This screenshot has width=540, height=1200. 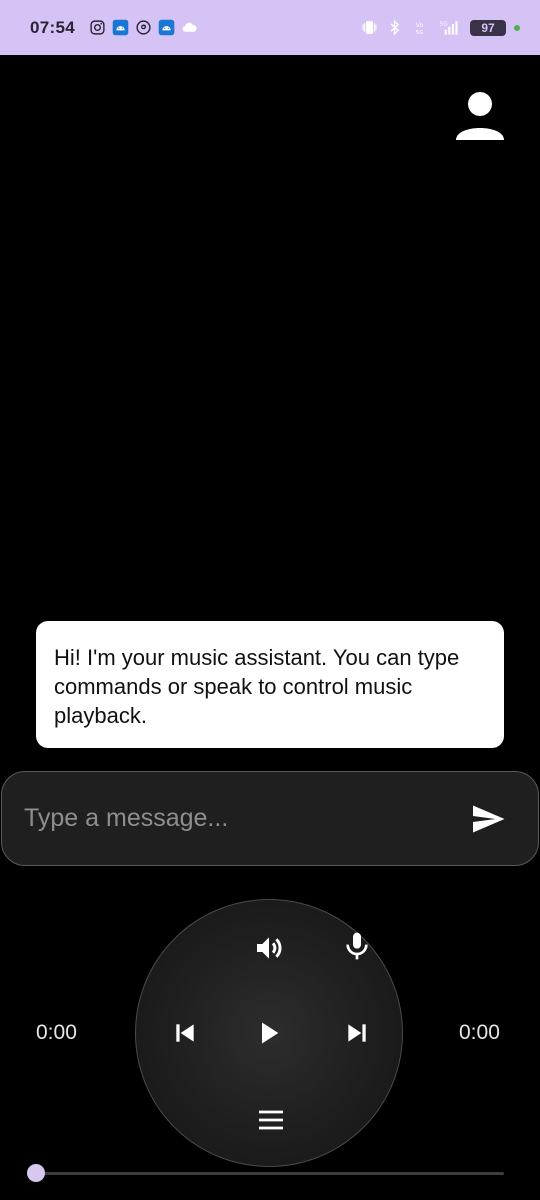 I want to click on charging-dot, so click(x=517, y=27).